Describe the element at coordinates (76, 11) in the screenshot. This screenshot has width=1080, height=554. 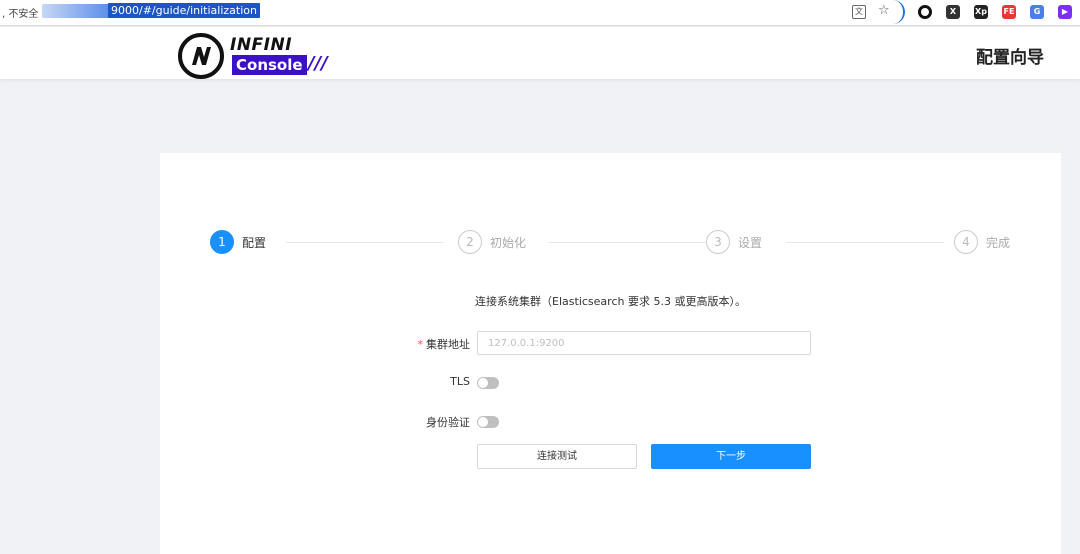
I see `url-host-redacted` at that location.